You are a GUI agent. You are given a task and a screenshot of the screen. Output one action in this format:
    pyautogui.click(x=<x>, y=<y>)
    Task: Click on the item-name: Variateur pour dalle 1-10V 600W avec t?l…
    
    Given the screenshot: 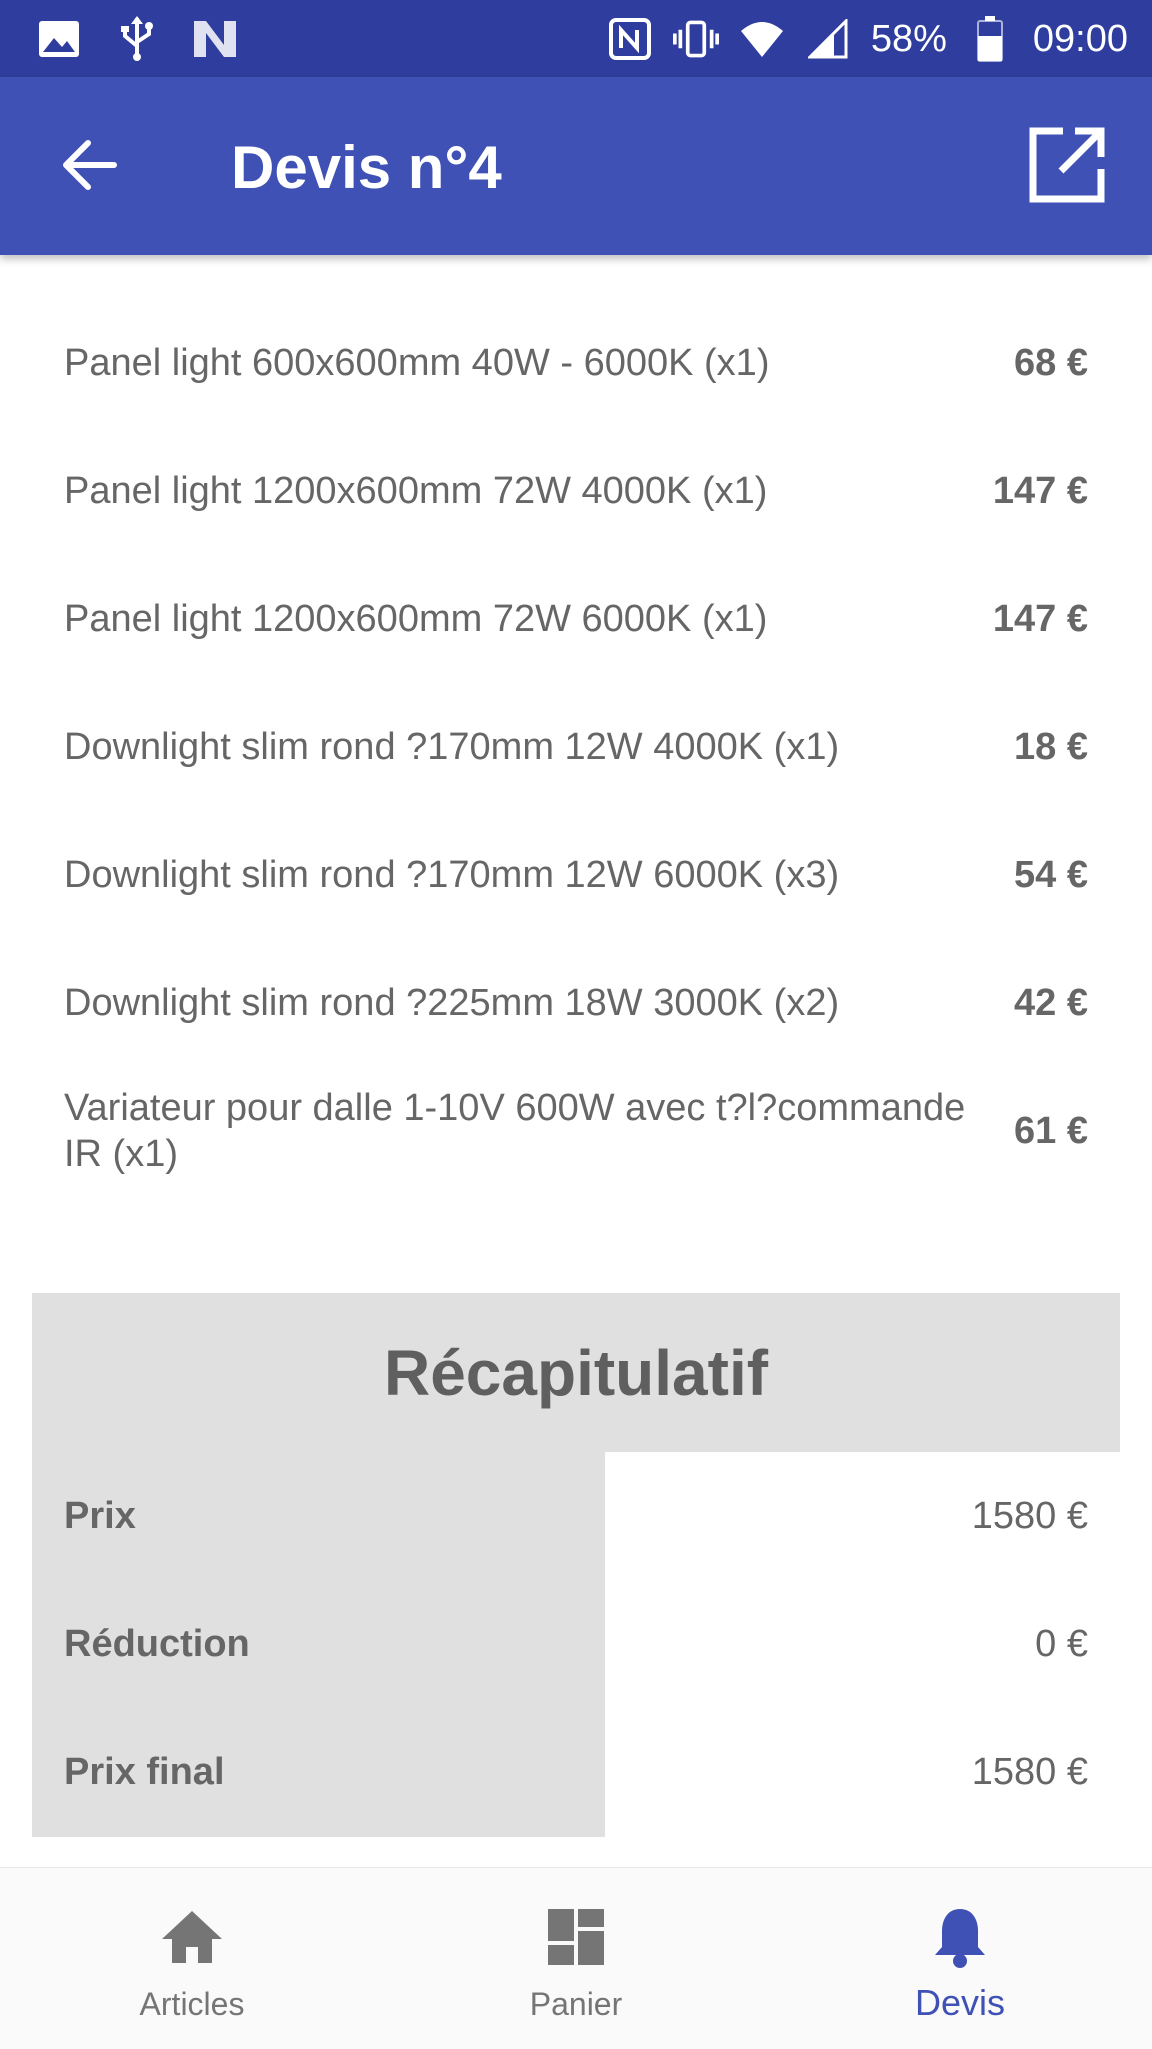 What is the action you would take?
    pyautogui.click(x=515, y=1131)
    